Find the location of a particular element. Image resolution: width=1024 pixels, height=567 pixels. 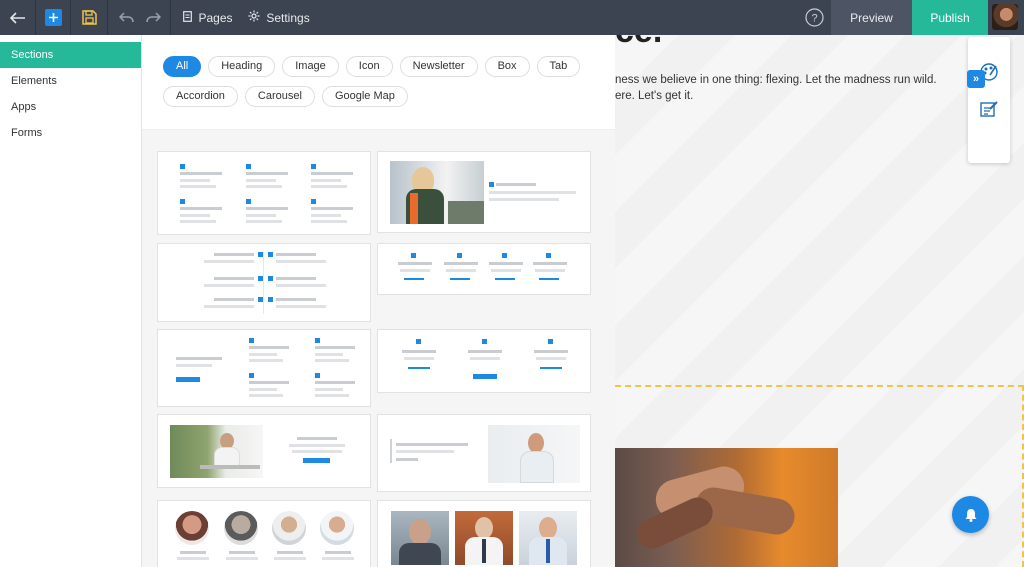

section-template-team-photos is located at coordinates (484, 533).